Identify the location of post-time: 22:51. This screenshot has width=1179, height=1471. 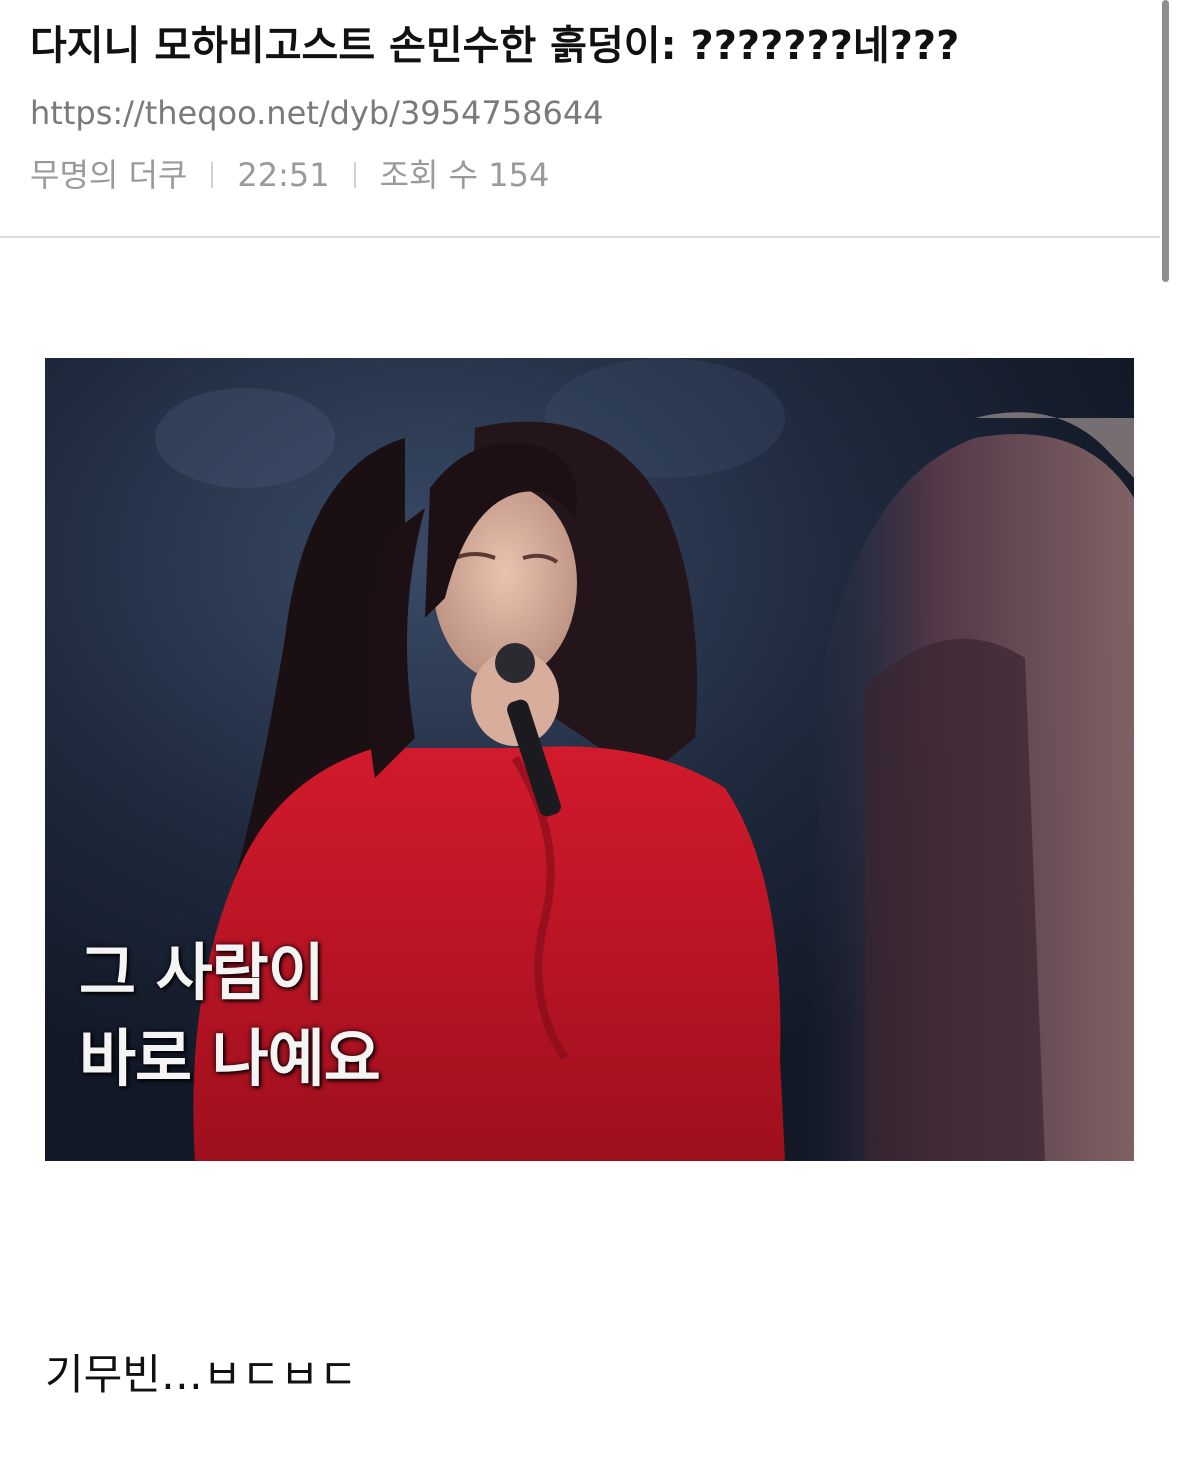
(283, 175).